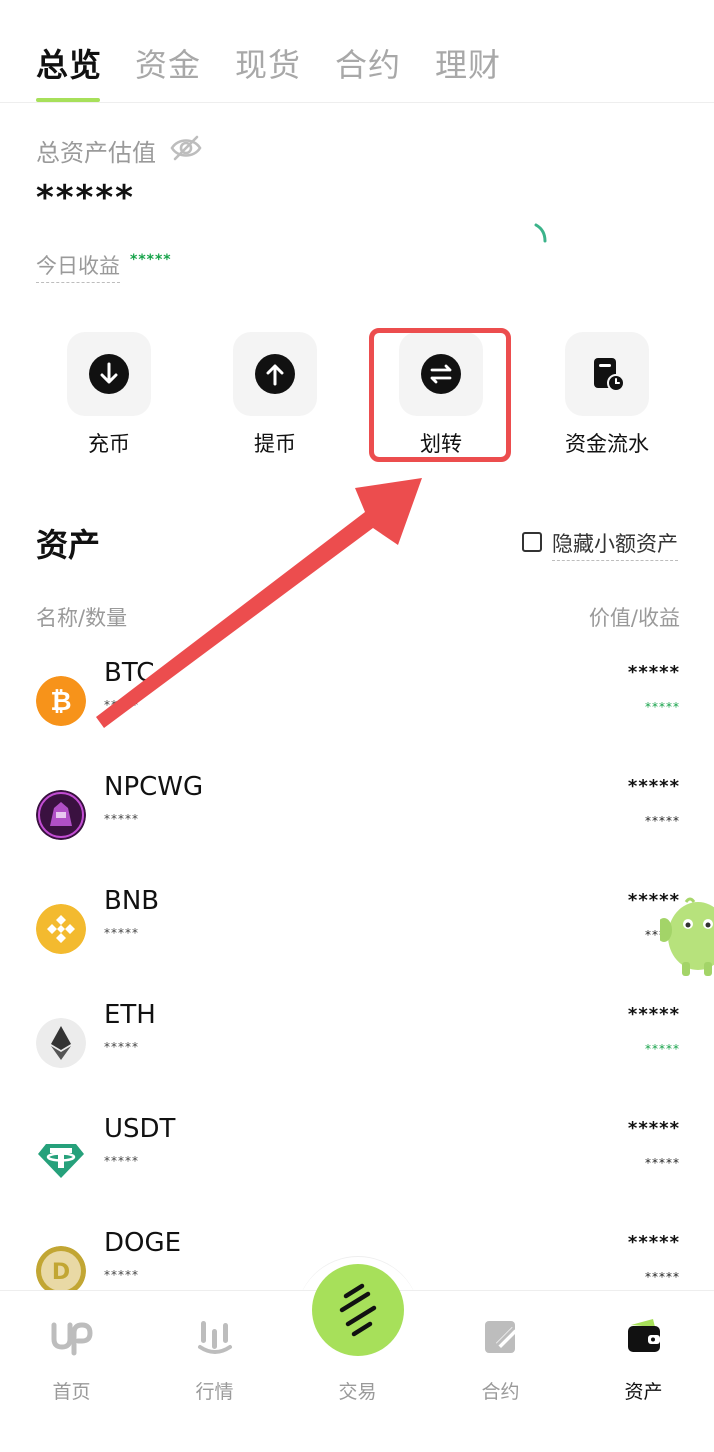  I want to click on arrow-up-icon, so click(275, 374).